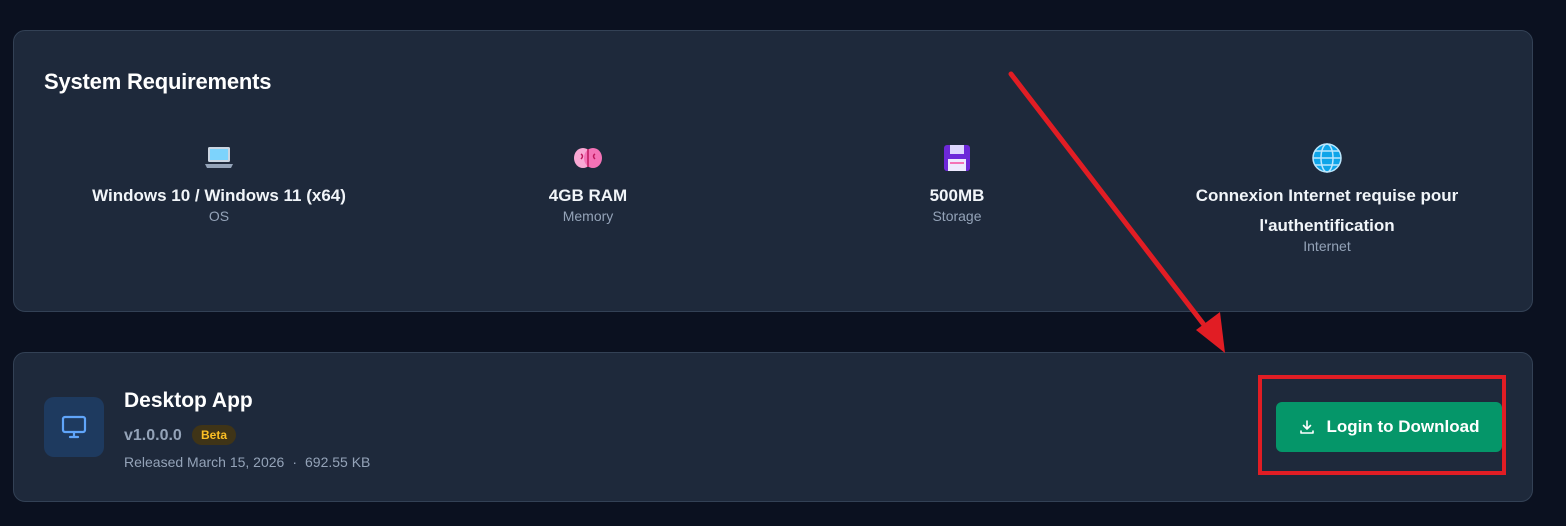  Describe the element at coordinates (1327, 246) in the screenshot. I see `requirement-label: Internet` at that location.